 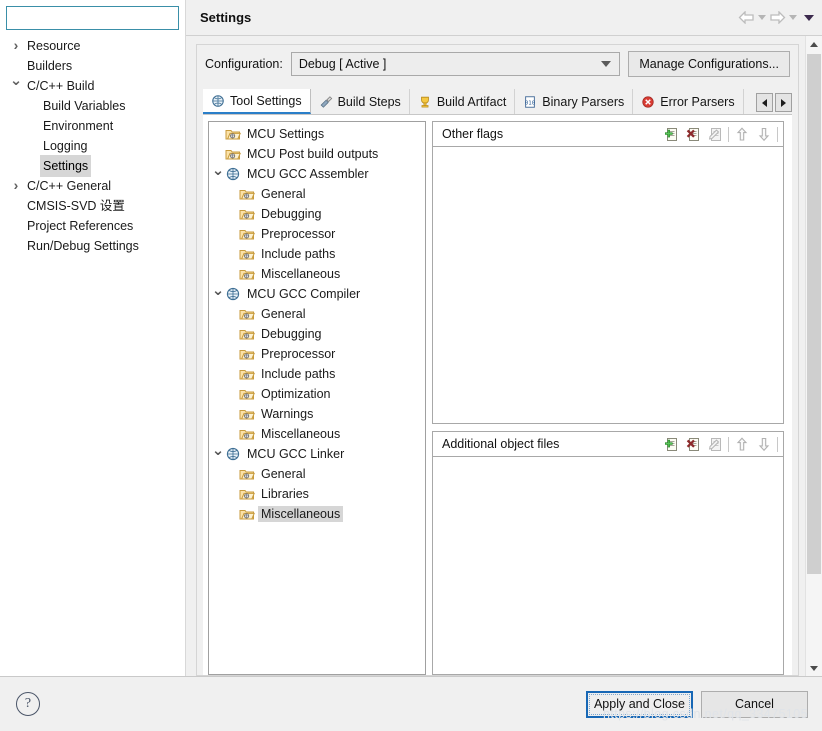 What do you see at coordinates (777, 134) in the screenshot?
I see `toolbar-divider` at bounding box center [777, 134].